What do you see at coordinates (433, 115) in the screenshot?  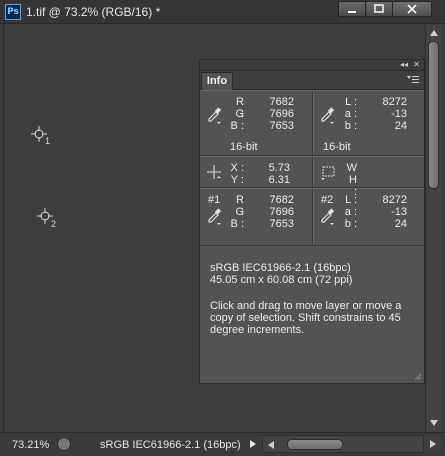 I see `vertical-scroll-thumb` at bounding box center [433, 115].